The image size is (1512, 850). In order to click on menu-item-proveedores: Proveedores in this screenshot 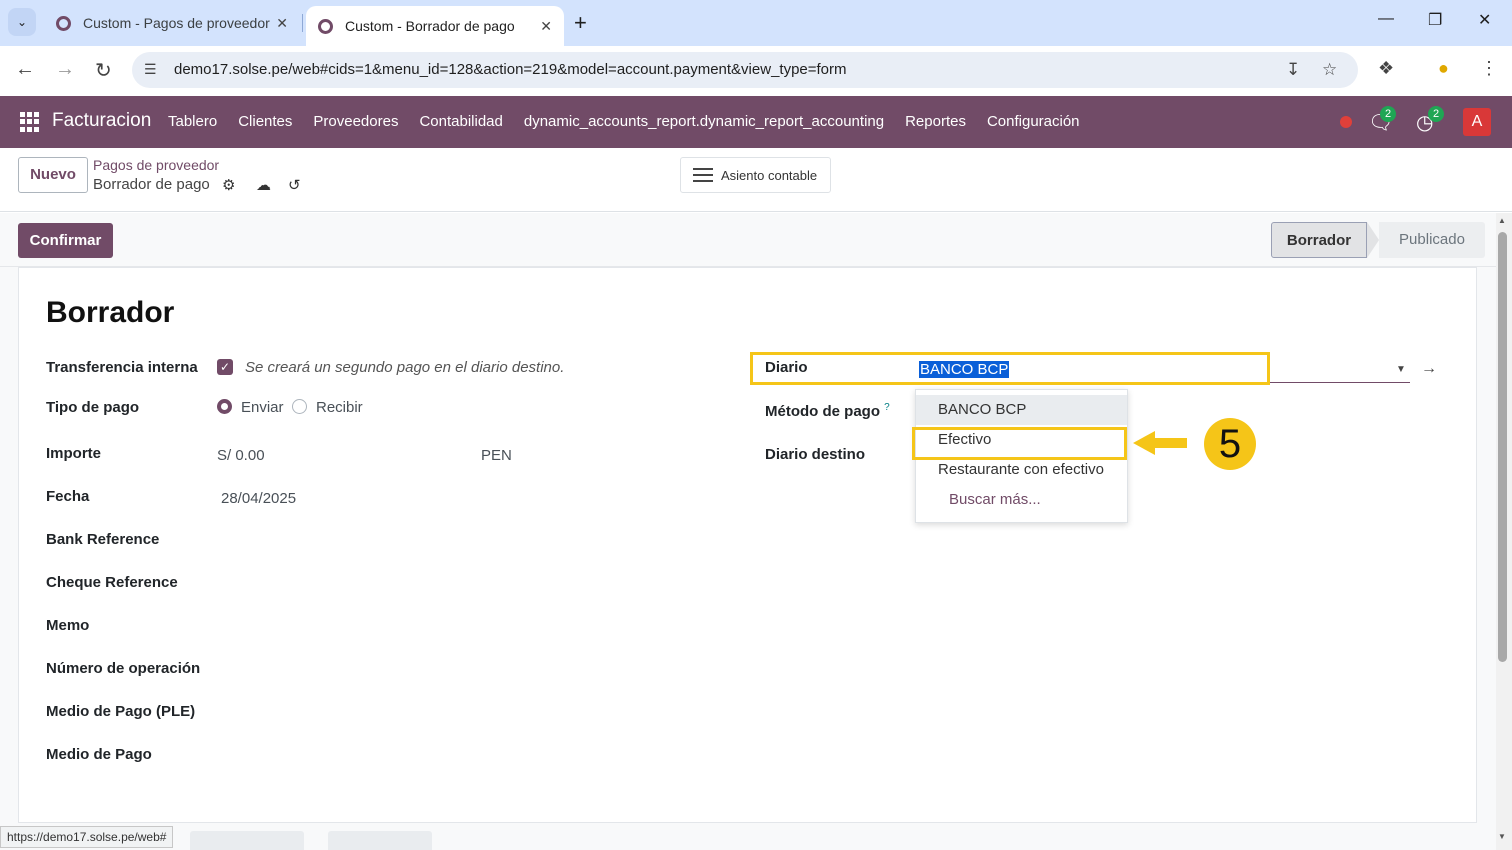, I will do `click(355, 121)`.